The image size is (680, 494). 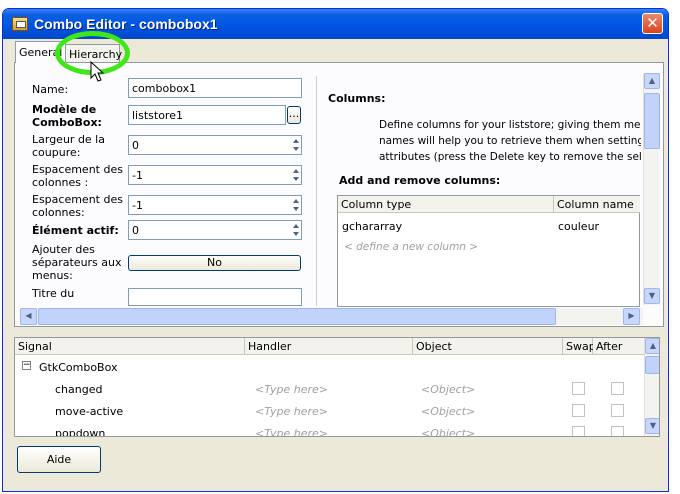 What do you see at coordinates (330, 412) in the screenshot?
I see `table-row: move-active <Type here> <Object>` at bounding box center [330, 412].